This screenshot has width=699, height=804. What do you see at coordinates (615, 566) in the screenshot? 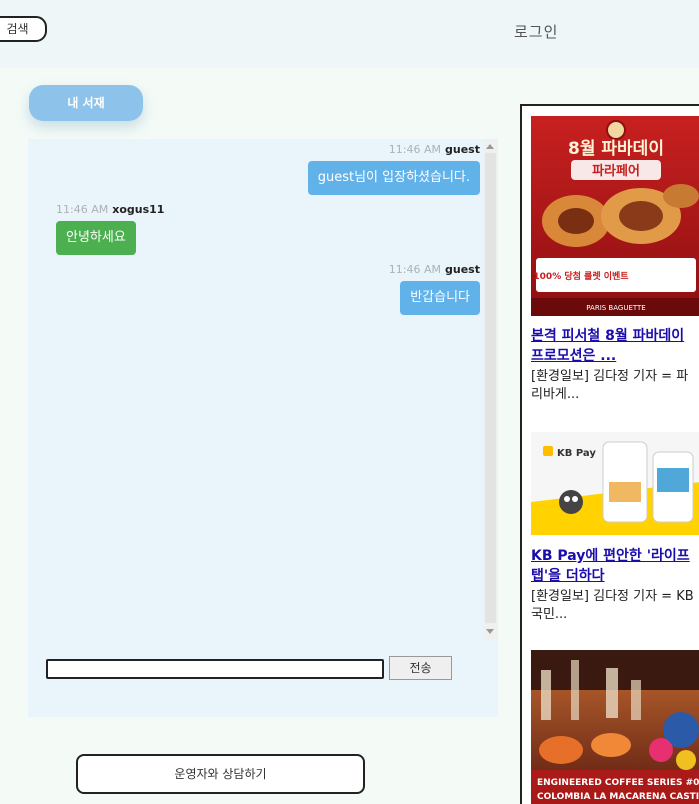
I see `ad-title-link: KB Pay에 편안한 '라이프 탭'을 더하다` at bounding box center [615, 566].